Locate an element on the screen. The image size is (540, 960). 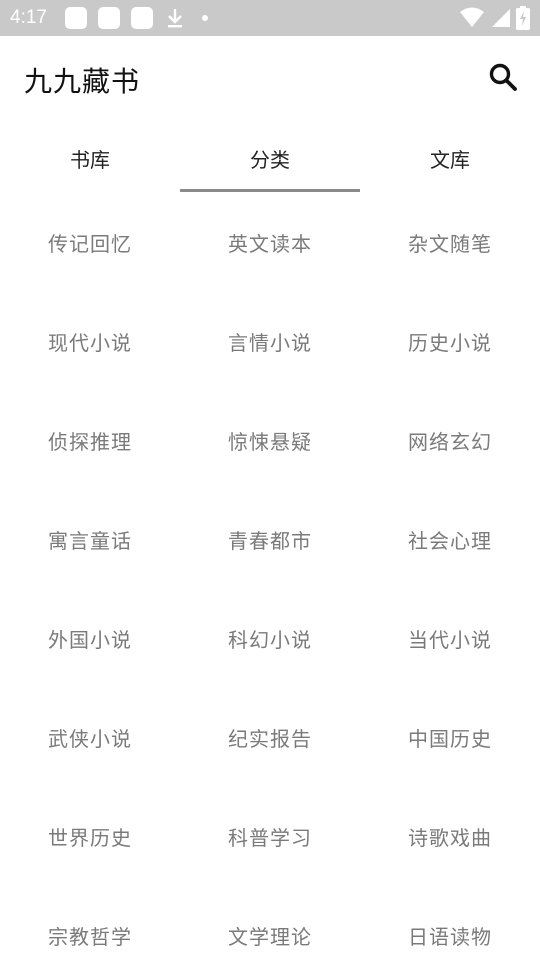
category-row: 现代小说 言情小说 历史小说 is located at coordinates (270, 341).